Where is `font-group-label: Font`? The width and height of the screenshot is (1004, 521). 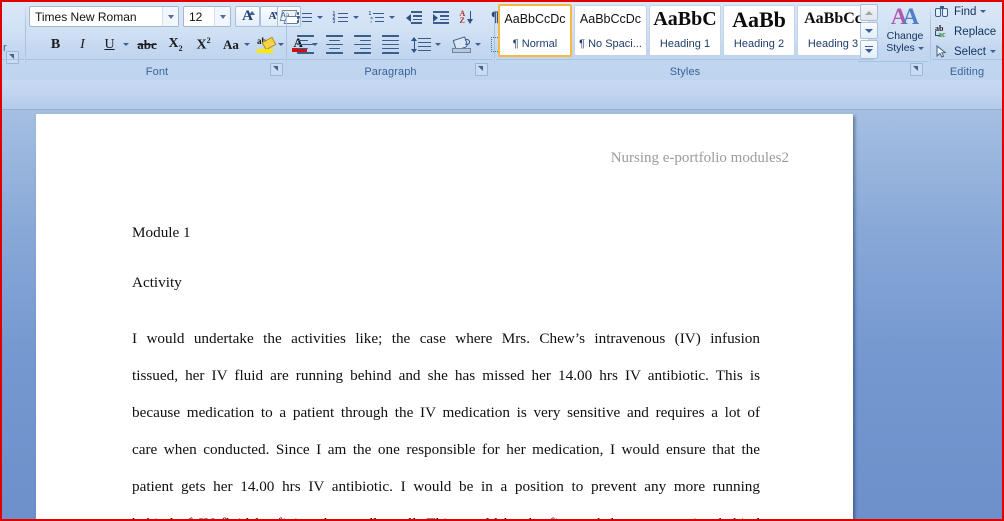
font-group-label: Font is located at coordinates (157, 72).